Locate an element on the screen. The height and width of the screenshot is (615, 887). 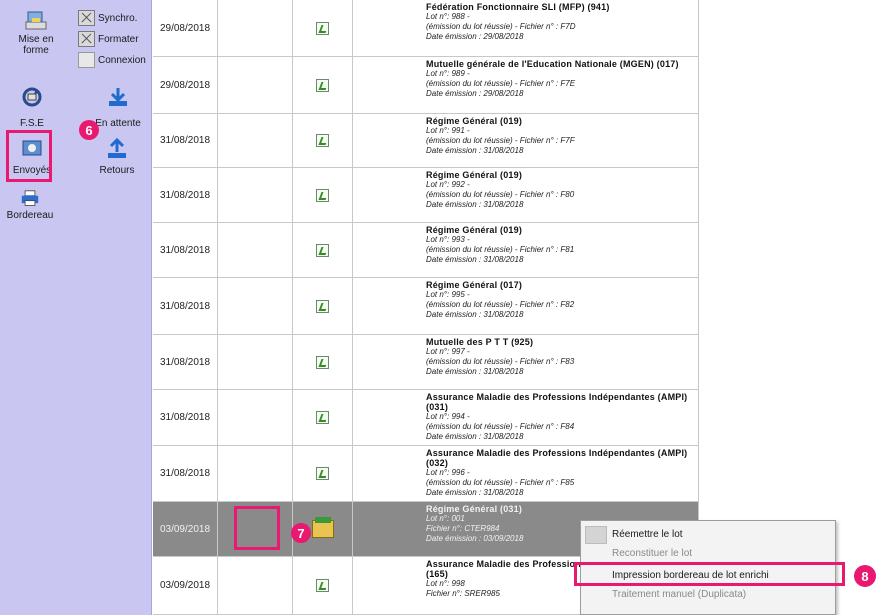
step-badge-8: 8 is located at coordinates (865, 576).